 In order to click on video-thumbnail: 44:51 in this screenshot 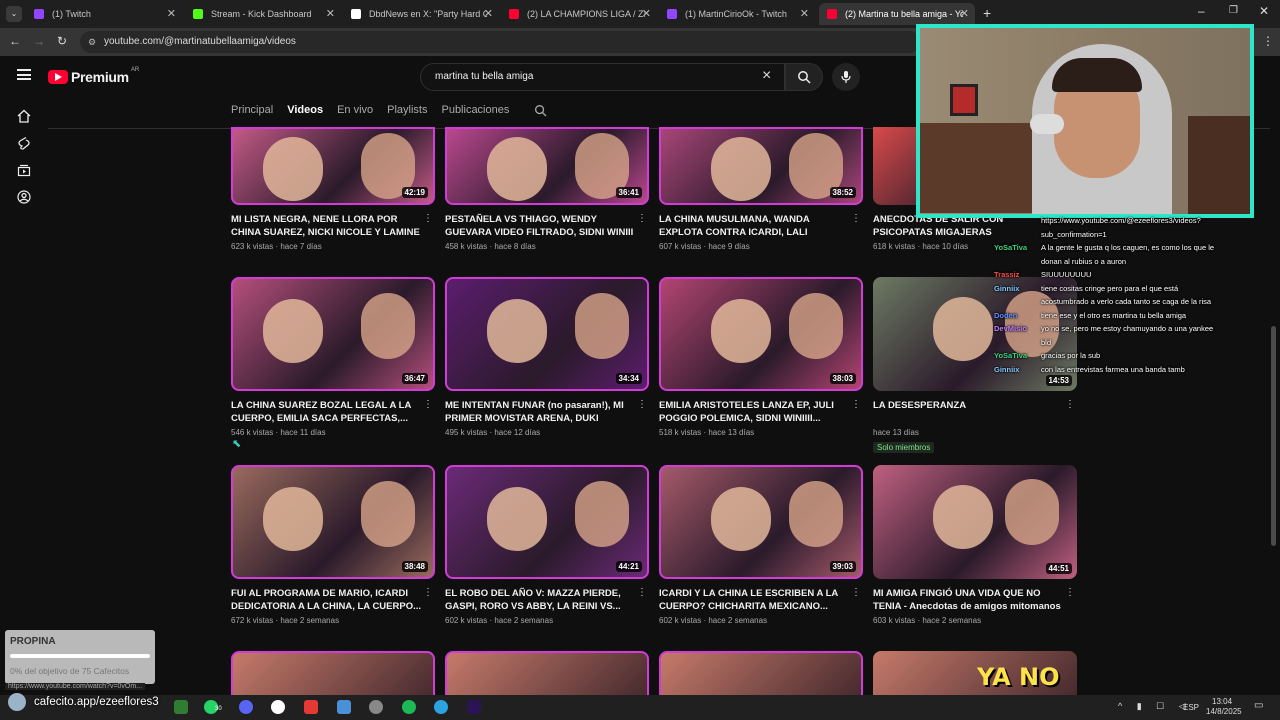, I will do `click(975, 522)`.